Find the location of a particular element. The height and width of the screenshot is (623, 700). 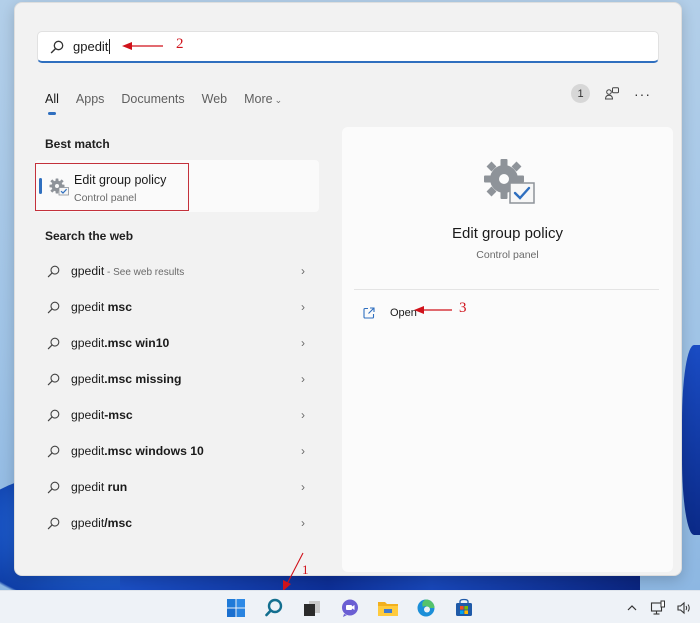

chat-button is located at coordinates (350, 608).